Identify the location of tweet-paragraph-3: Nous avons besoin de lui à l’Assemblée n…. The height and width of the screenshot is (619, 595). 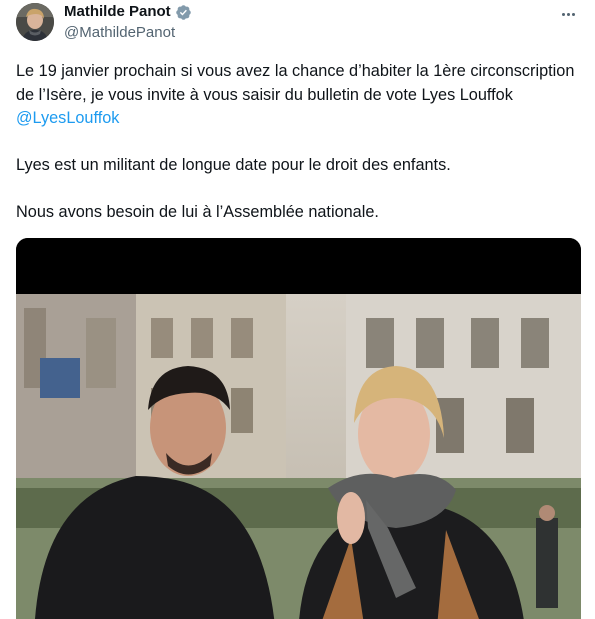
(197, 212).